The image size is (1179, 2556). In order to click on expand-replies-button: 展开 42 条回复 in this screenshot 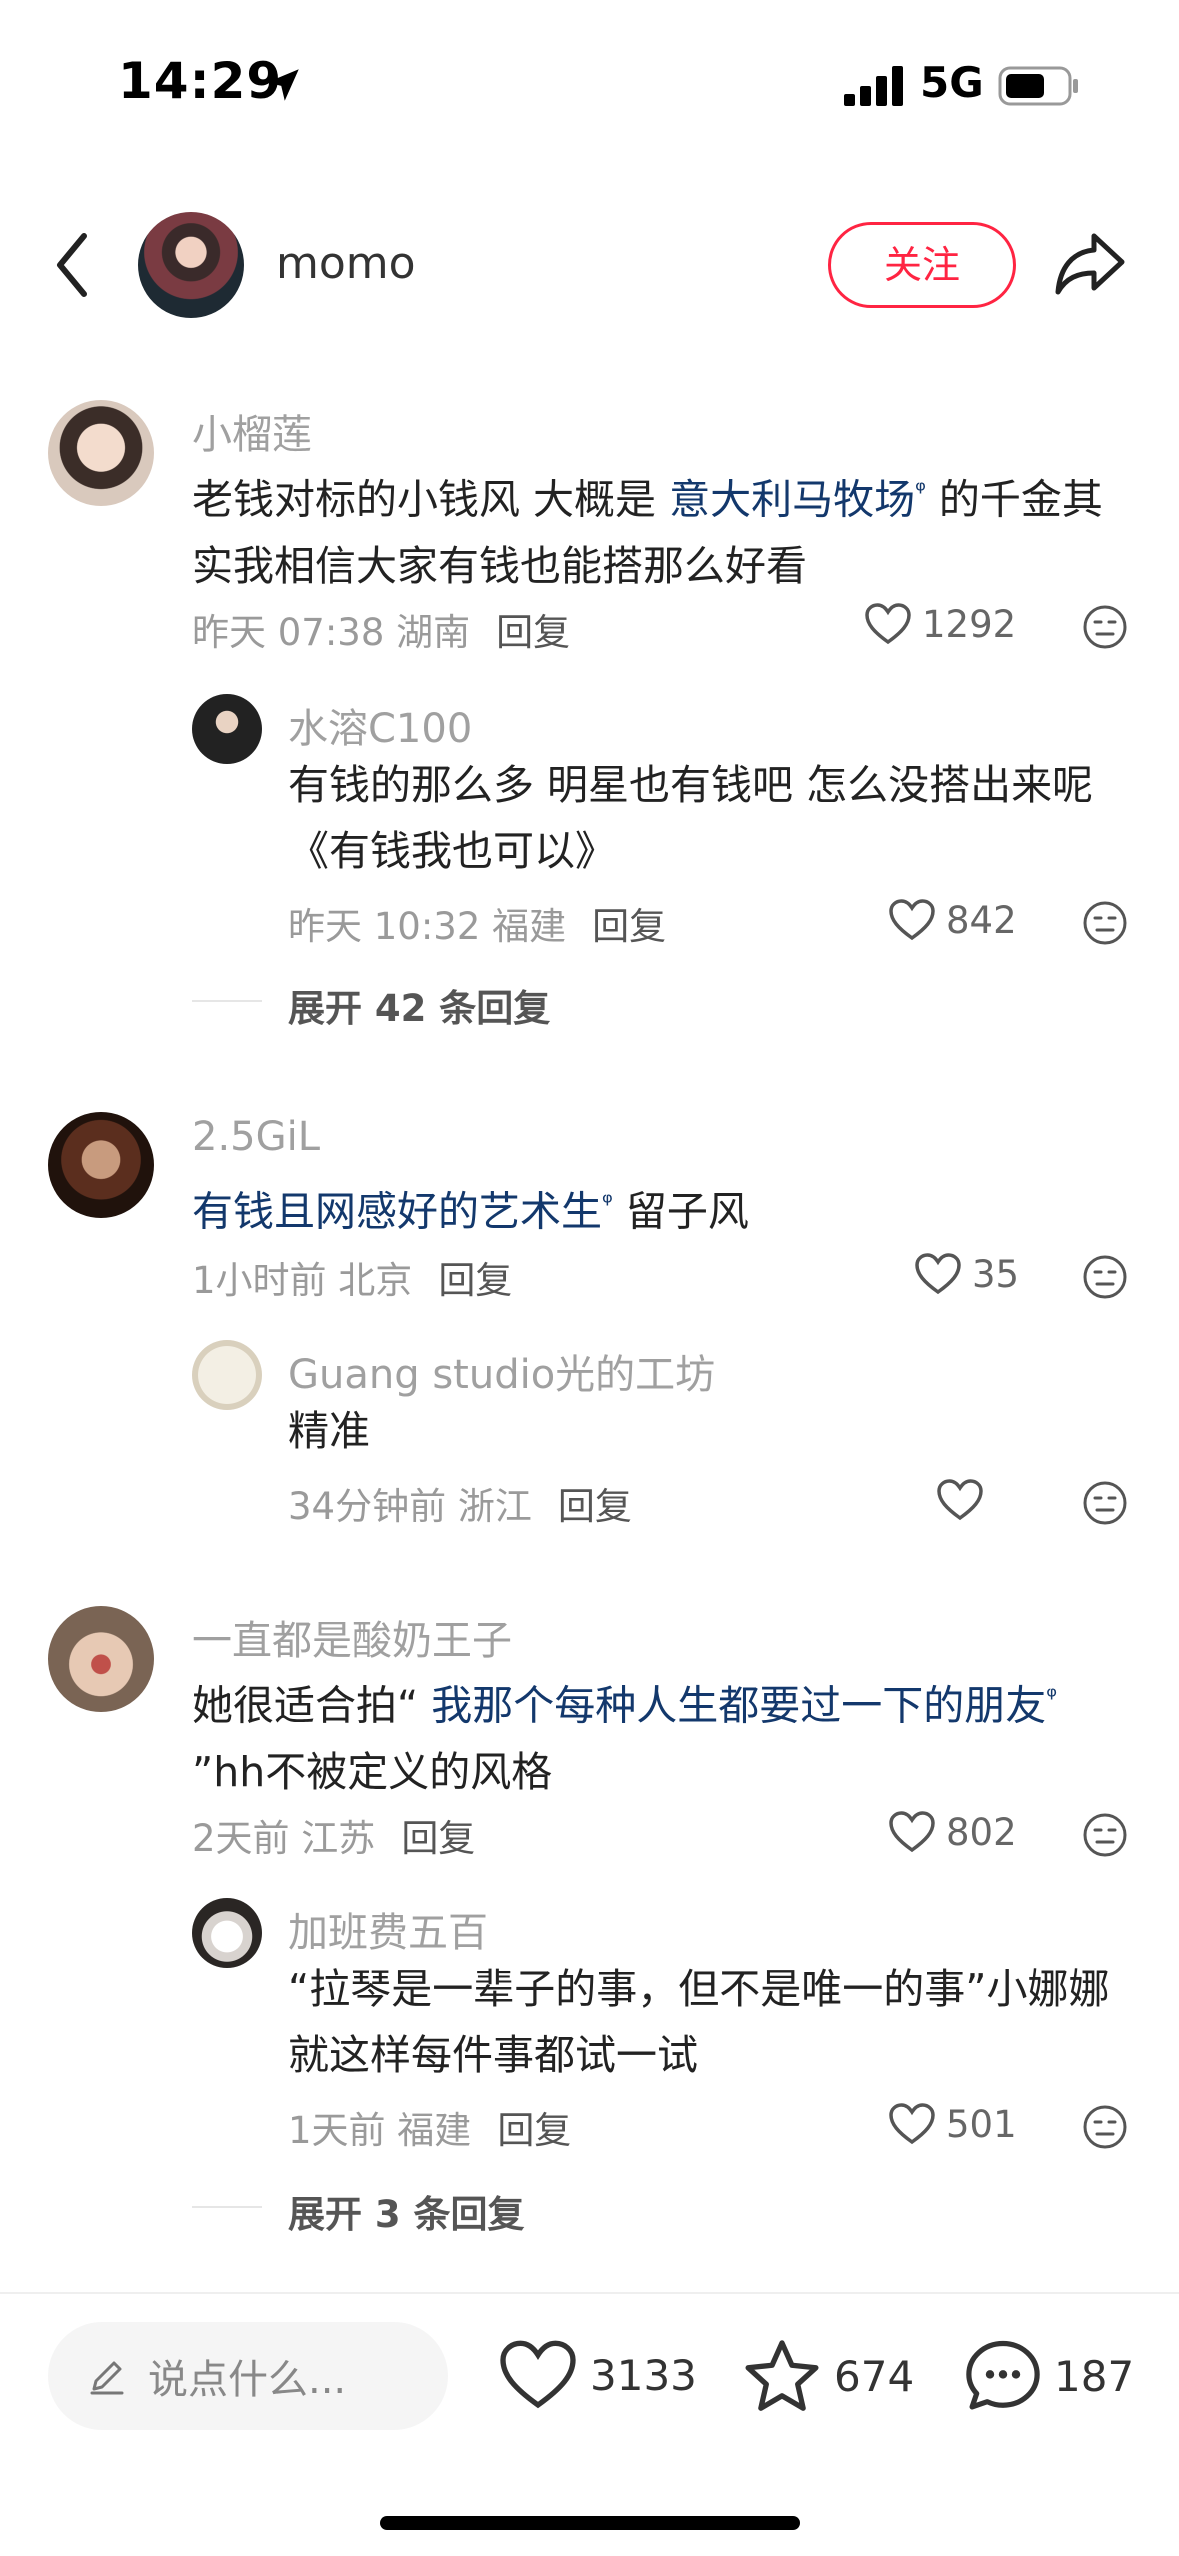, I will do `click(419, 1005)`.